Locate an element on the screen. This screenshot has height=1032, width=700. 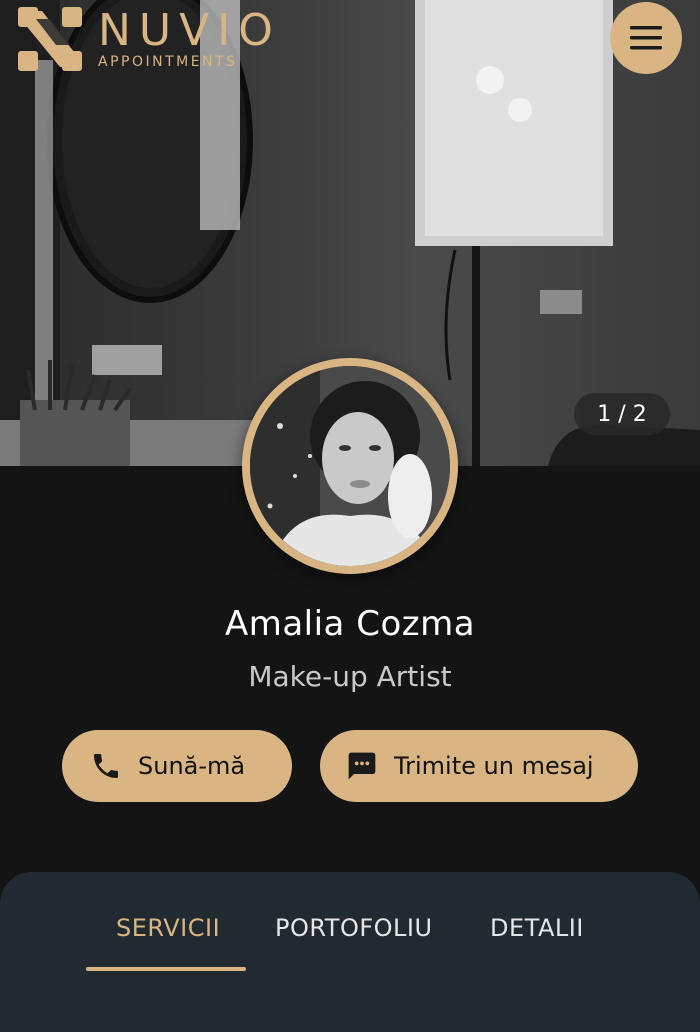
message-button: Trimite un mesaj is located at coordinates (479, 766).